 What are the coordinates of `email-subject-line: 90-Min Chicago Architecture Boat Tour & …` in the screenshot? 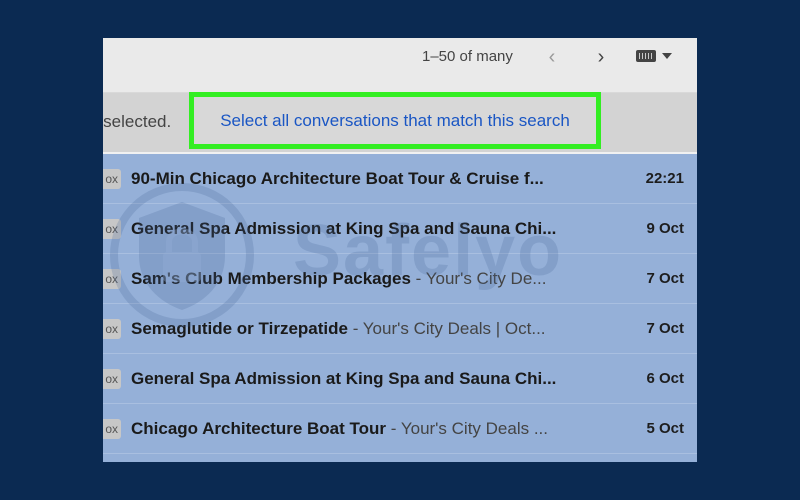 It's located at (349, 179).